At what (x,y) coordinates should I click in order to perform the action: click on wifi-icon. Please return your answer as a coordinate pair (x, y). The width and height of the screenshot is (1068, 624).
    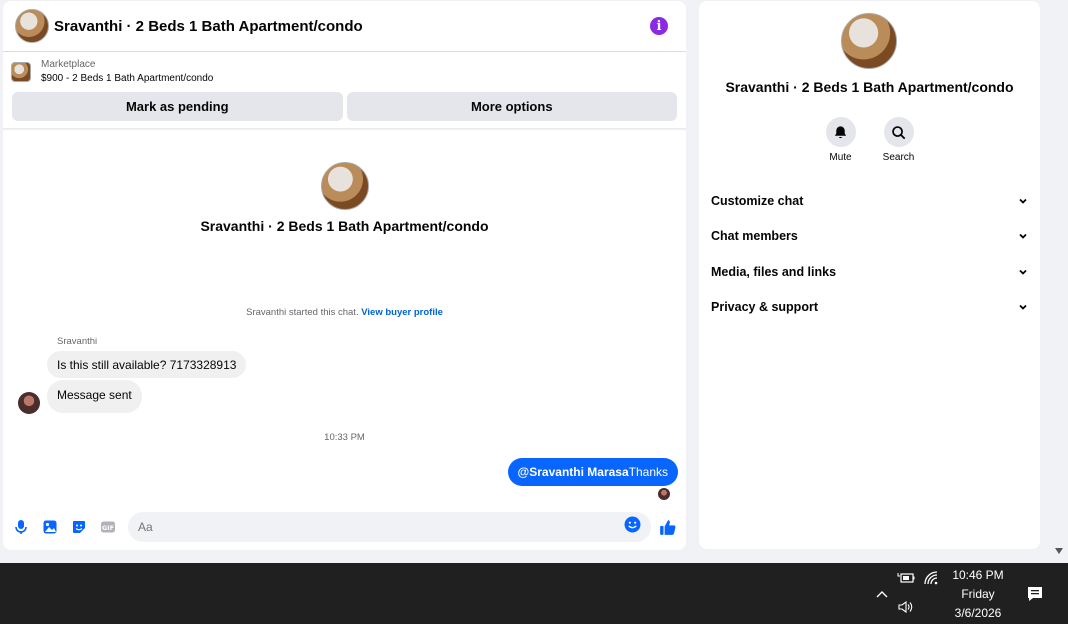
    Looking at the image, I should click on (931, 580).